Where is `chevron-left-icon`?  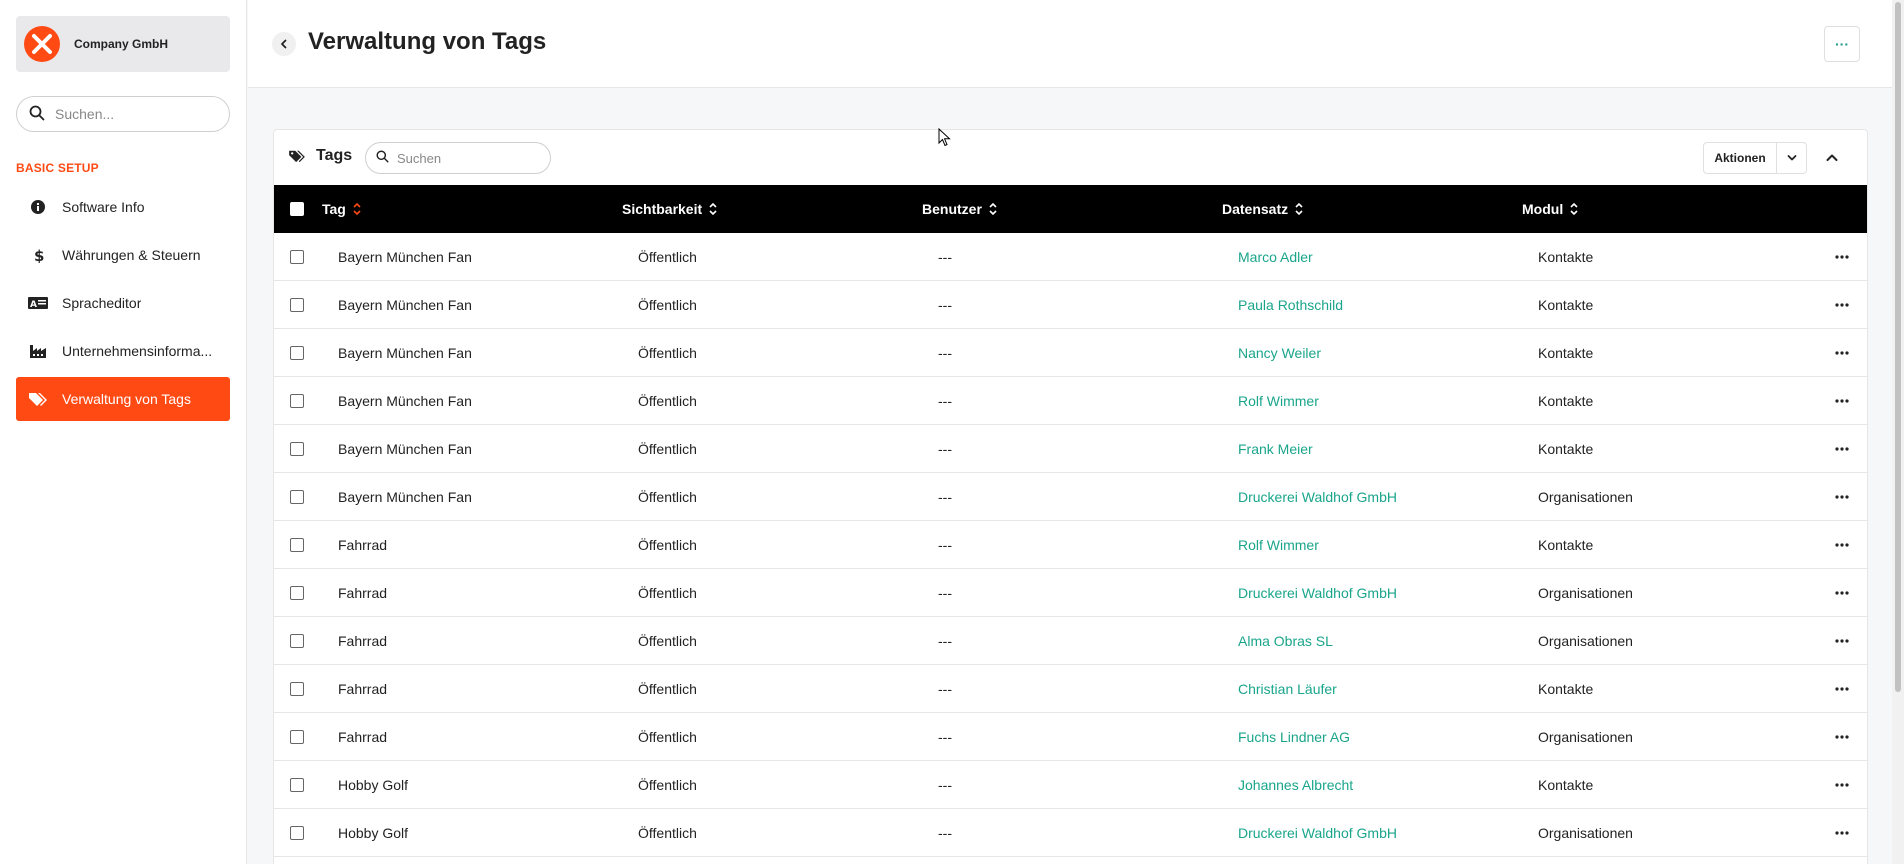
chevron-left-icon is located at coordinates (284, 44).